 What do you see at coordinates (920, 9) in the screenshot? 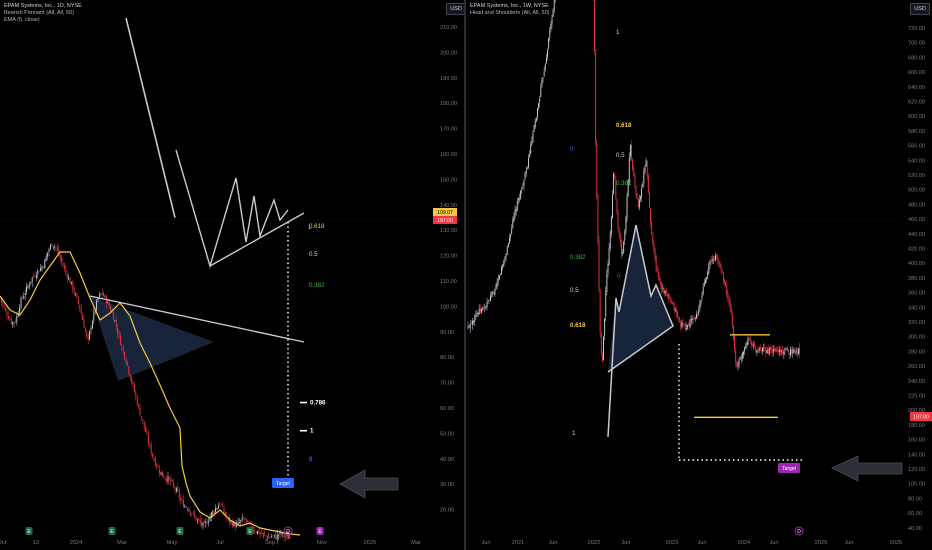
I see `right-currency-button: USD` at bounding box center [920, 9].